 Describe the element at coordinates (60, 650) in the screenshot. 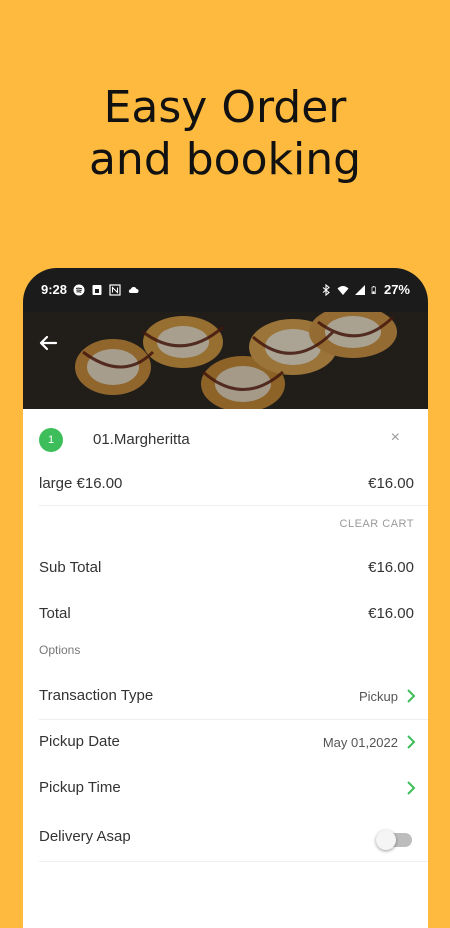

I see `options-heading: Options` at that location.